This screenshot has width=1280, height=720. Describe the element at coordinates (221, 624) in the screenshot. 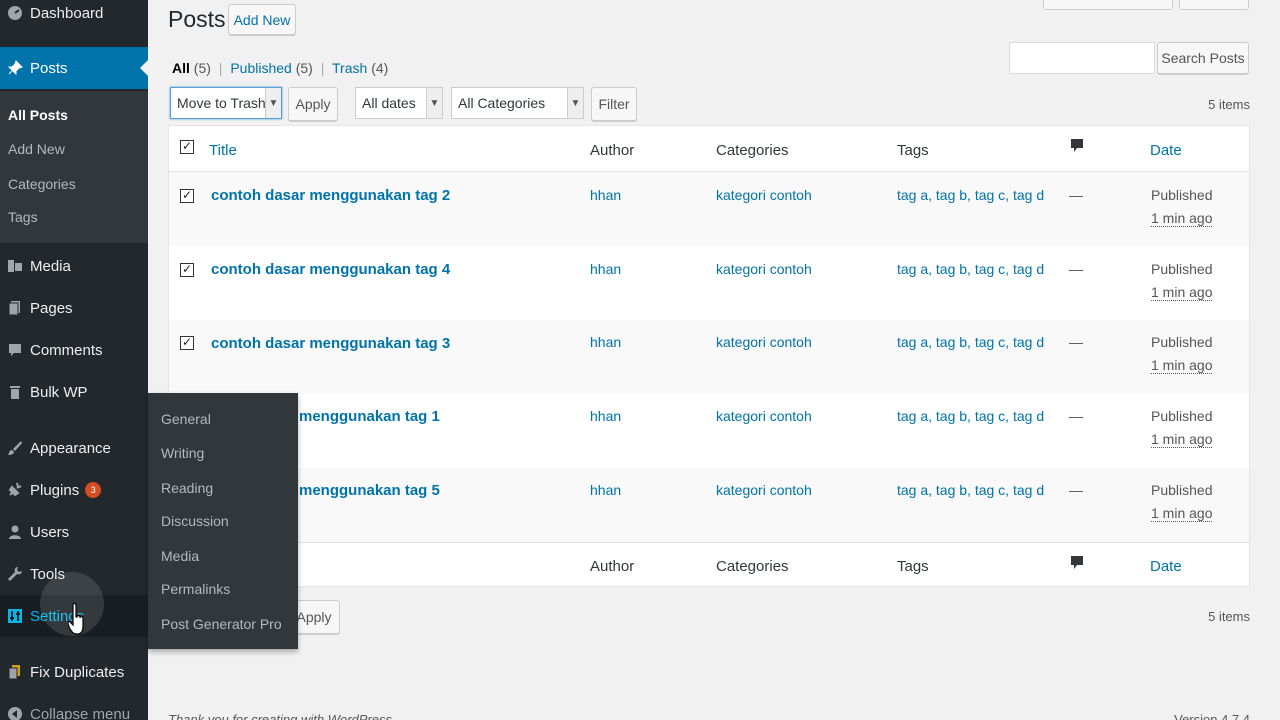

I see `flyout-post-generator-pro: Post Generator Pro` at that location.